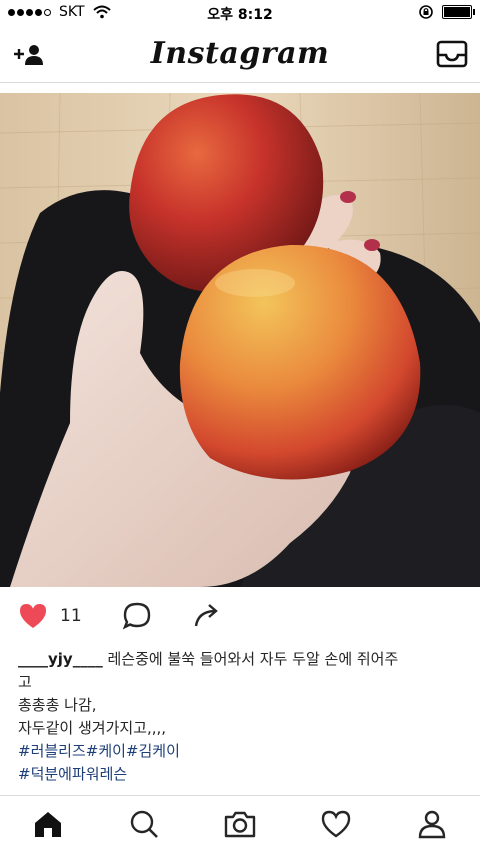  I want to click on like-count: 11, so click(71, 616).